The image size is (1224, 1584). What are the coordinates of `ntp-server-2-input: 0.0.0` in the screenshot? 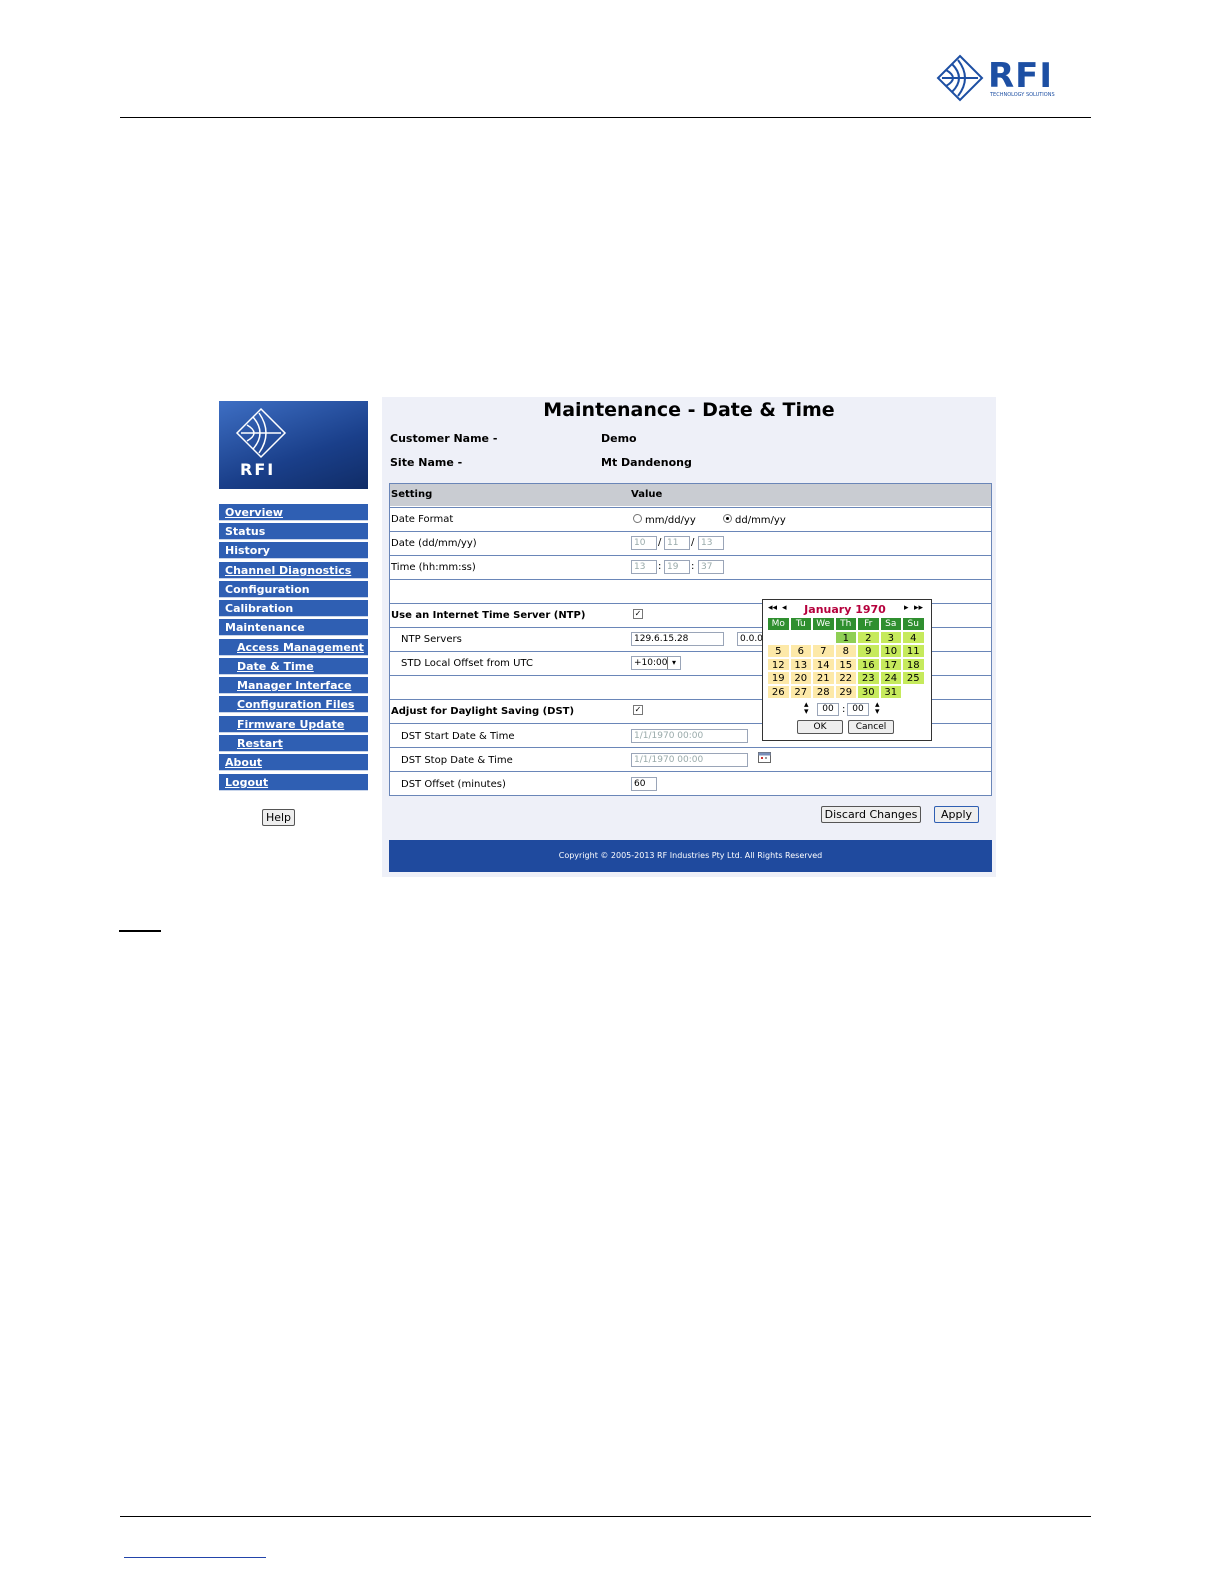 It's located at (750, 639).